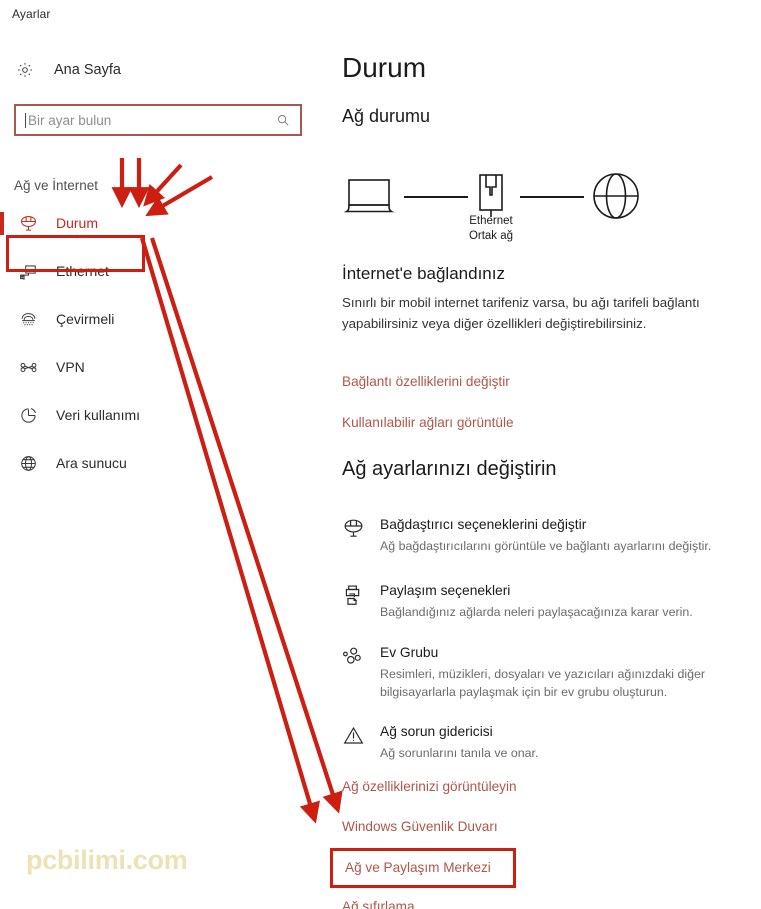  Describe the element at coordinates (384, 67) in the screenshot. I see `page-title: Durum` at that location.